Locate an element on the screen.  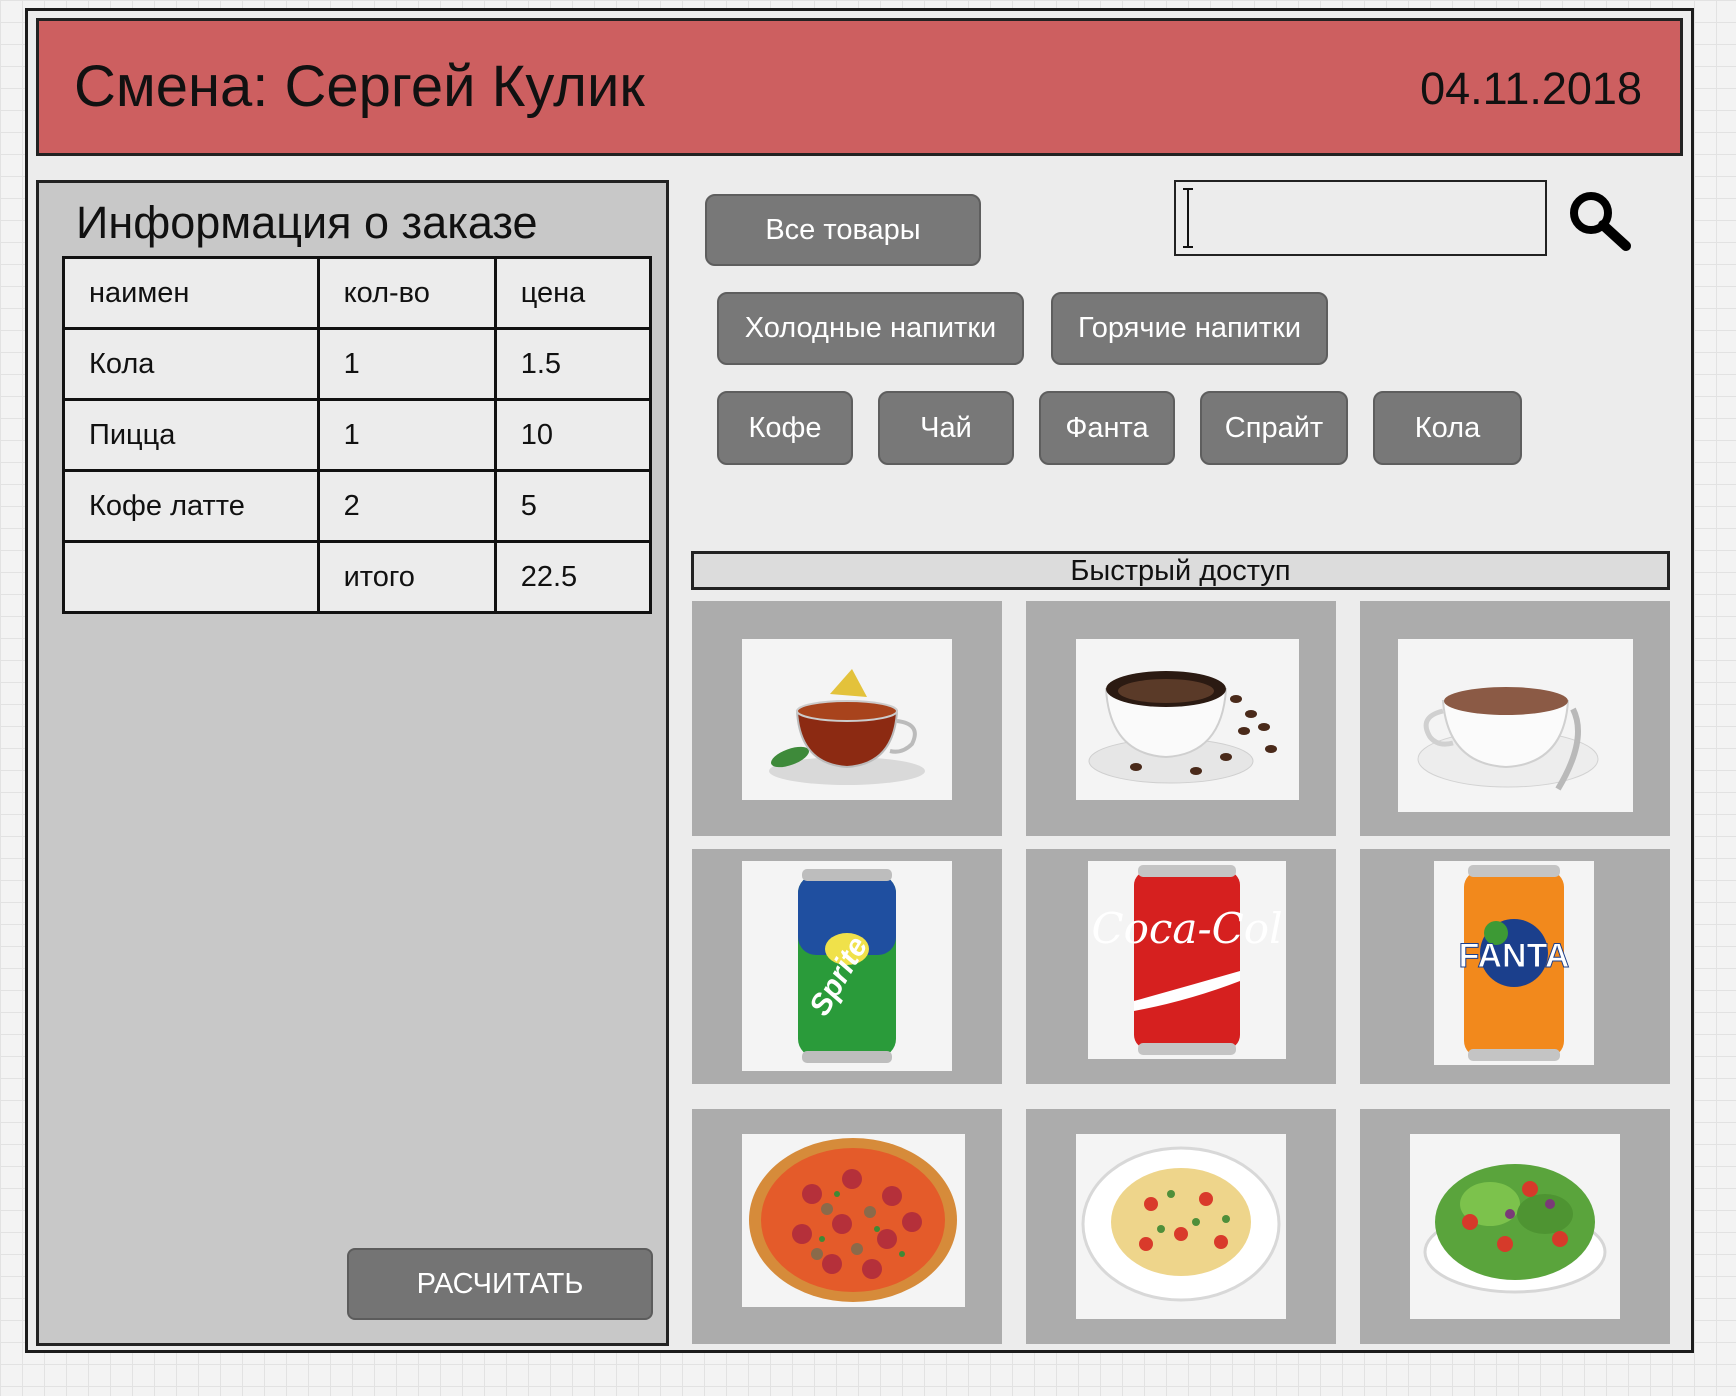
sprite-can-image: Sprite is located at coordinates (847, 966).